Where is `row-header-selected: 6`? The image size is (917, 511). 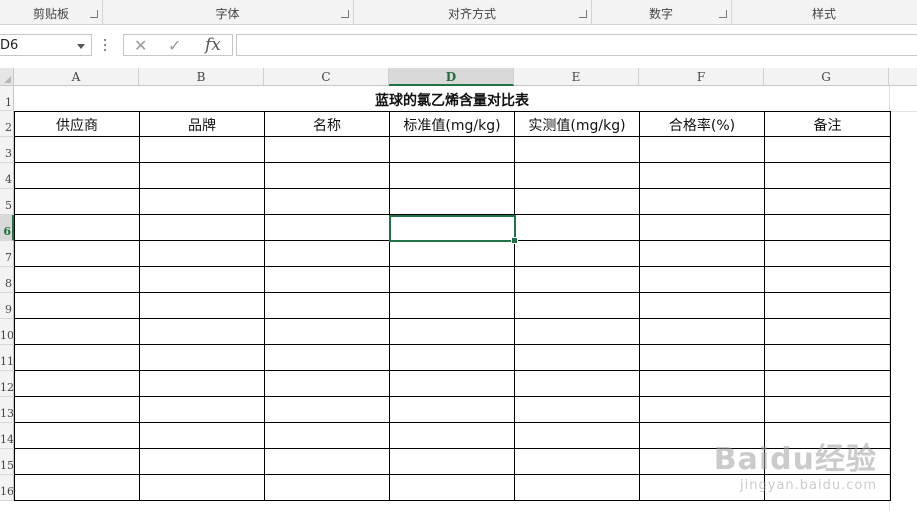 row-header-selected: 6 is located at coordinates (7, 228).